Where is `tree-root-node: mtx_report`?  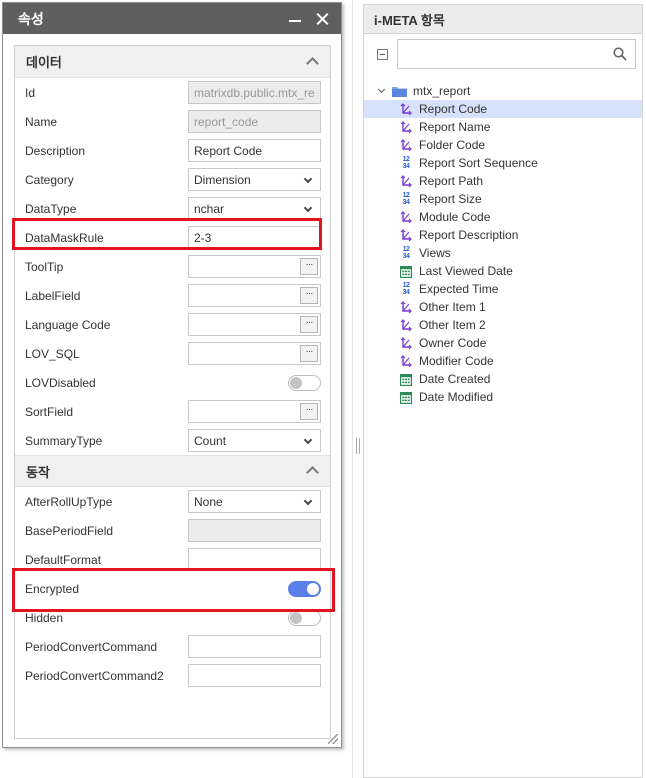
tree-root-node: mtx_report is located at coordinates (503, 91).